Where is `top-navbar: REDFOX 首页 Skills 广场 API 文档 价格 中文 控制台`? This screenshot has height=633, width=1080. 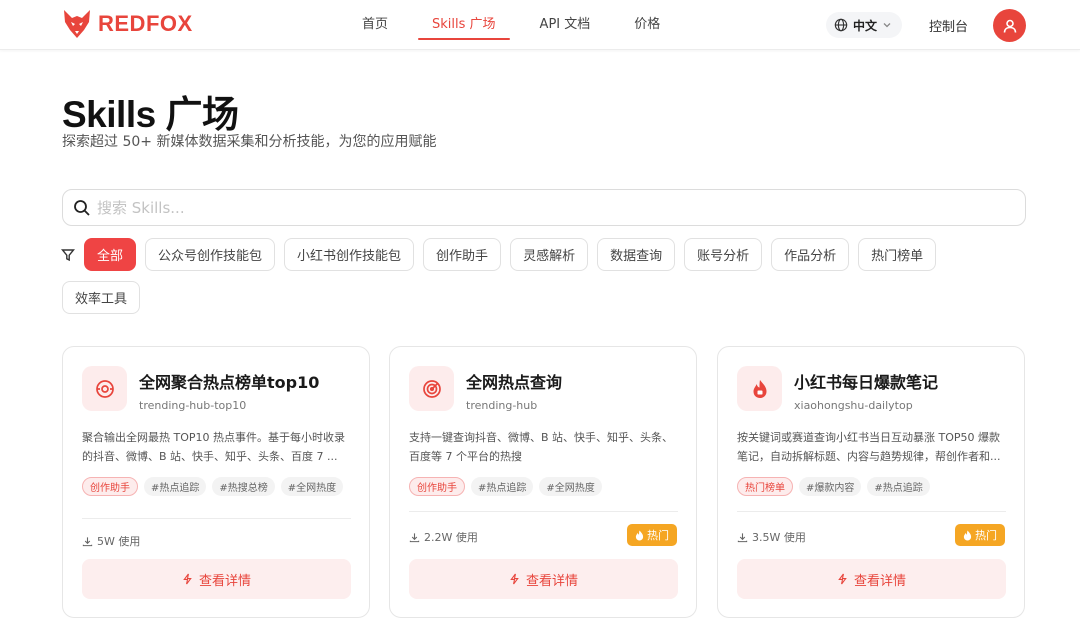
top-navbar: REDFOX 首页 Skills 广场 API 文档 价格 中文 控制台 is located at coordinates (540, 25).